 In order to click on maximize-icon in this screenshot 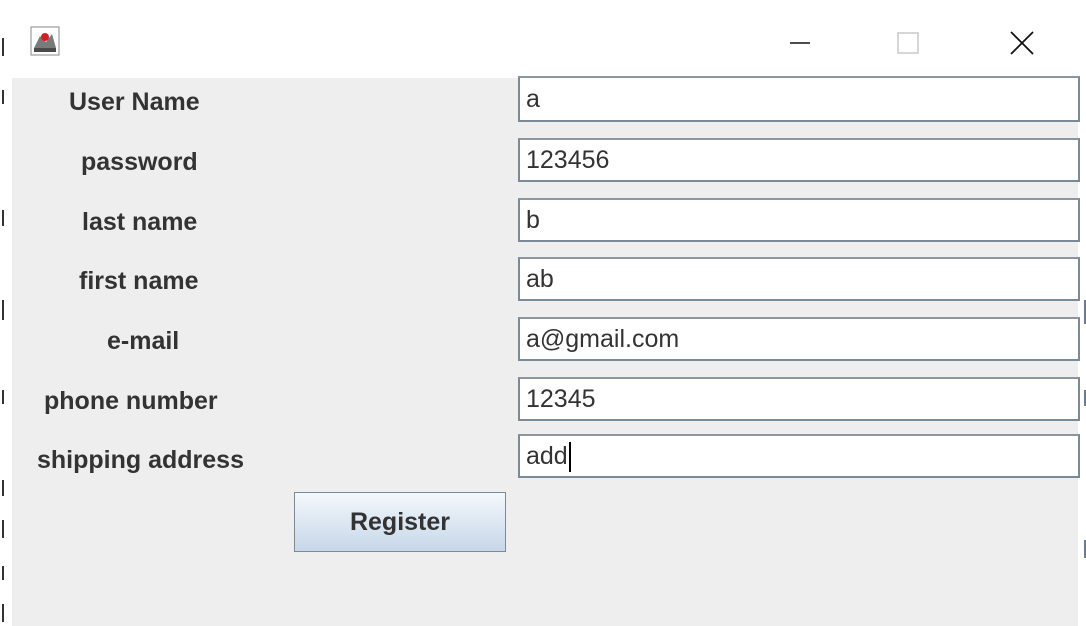, I will do `click(908, 43)`.